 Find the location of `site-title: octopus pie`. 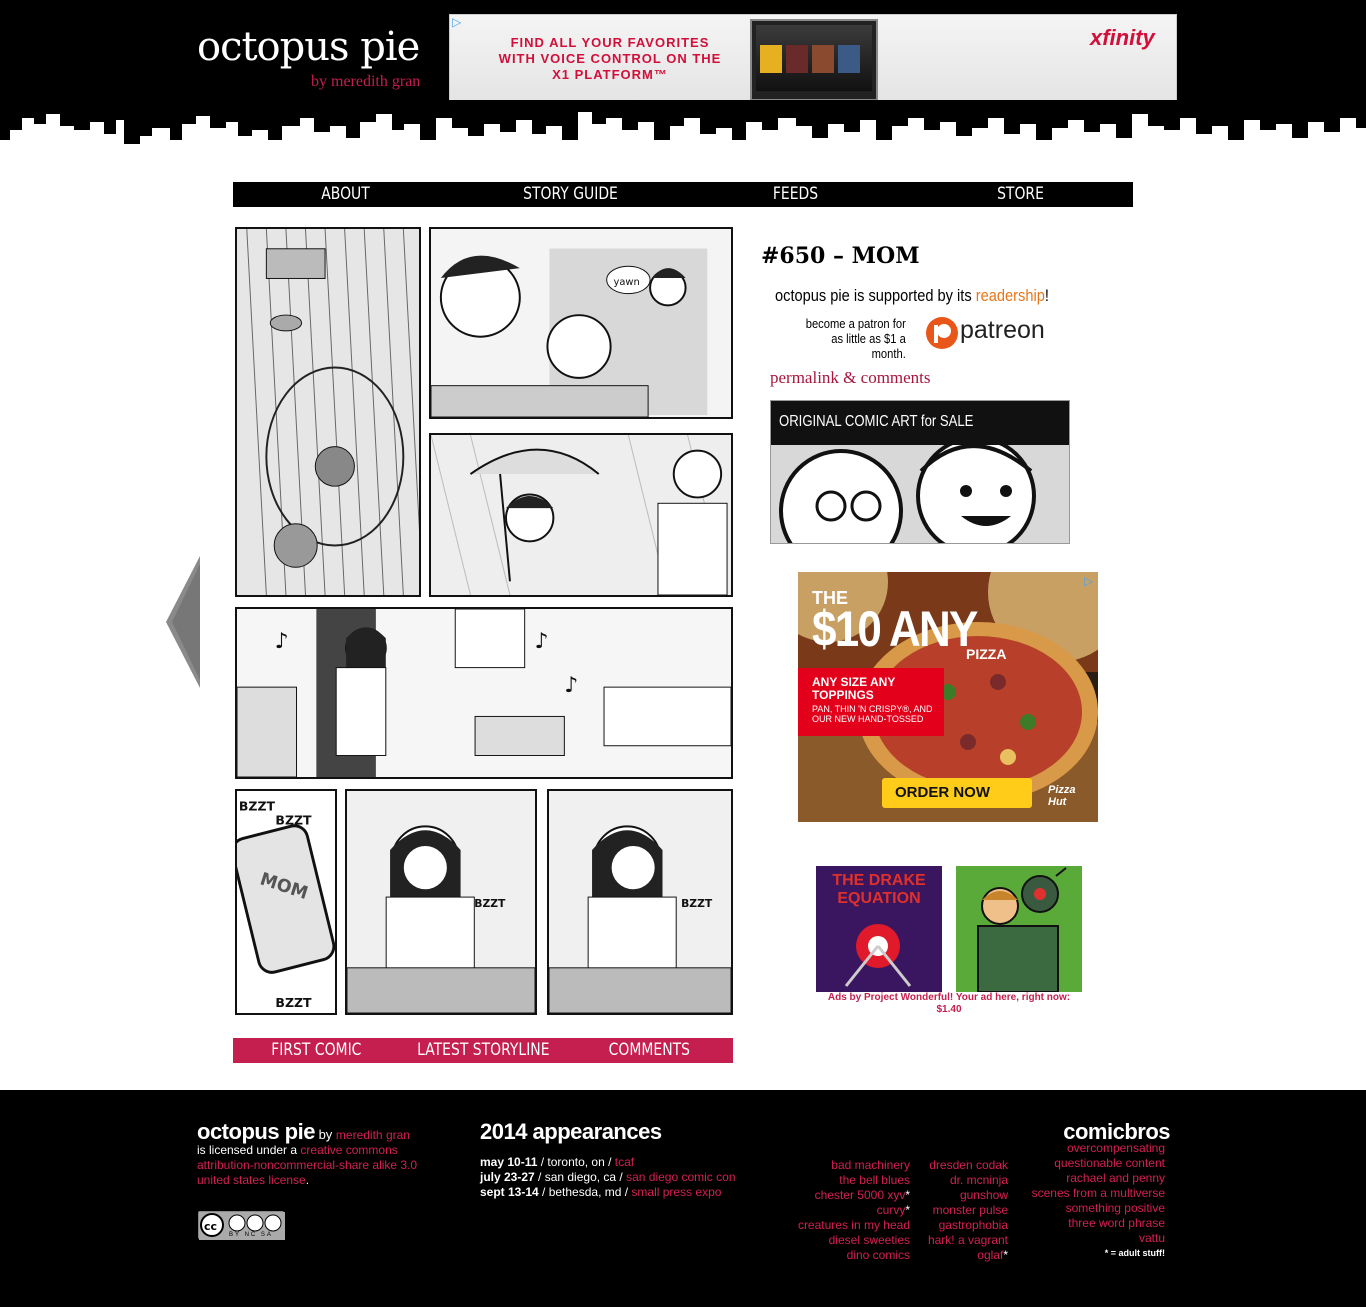

site-title: octopus pie is located at coordinates (308, 47).